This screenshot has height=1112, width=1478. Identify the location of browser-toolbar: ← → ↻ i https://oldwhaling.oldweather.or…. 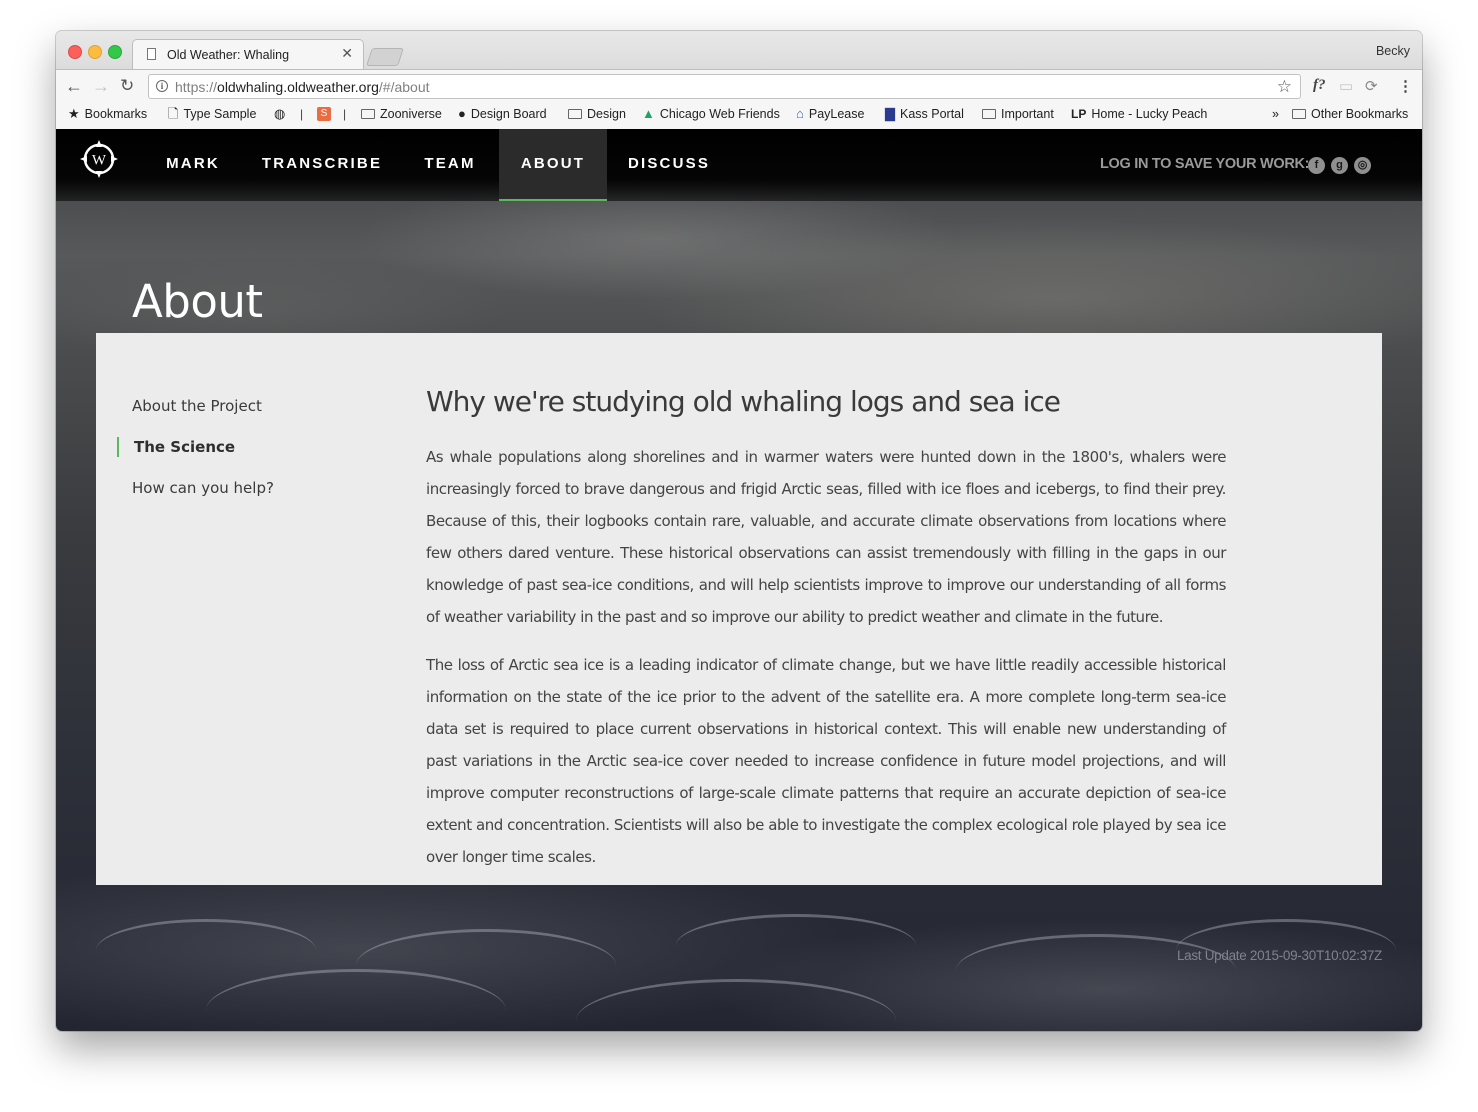
(739, 86).